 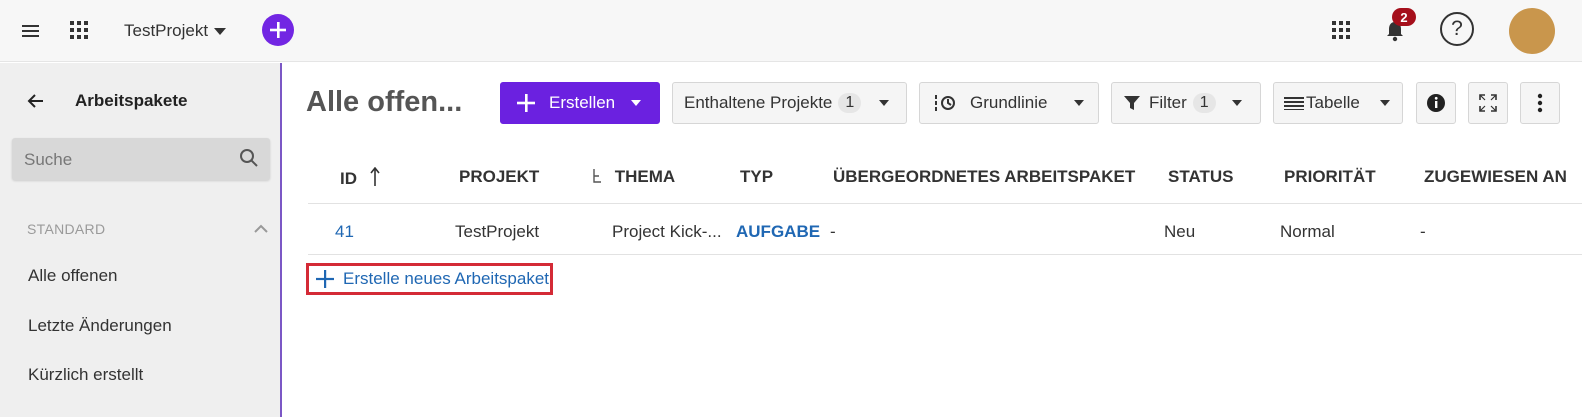 I want to click on filter-icon, so click(x=1132, y=103).